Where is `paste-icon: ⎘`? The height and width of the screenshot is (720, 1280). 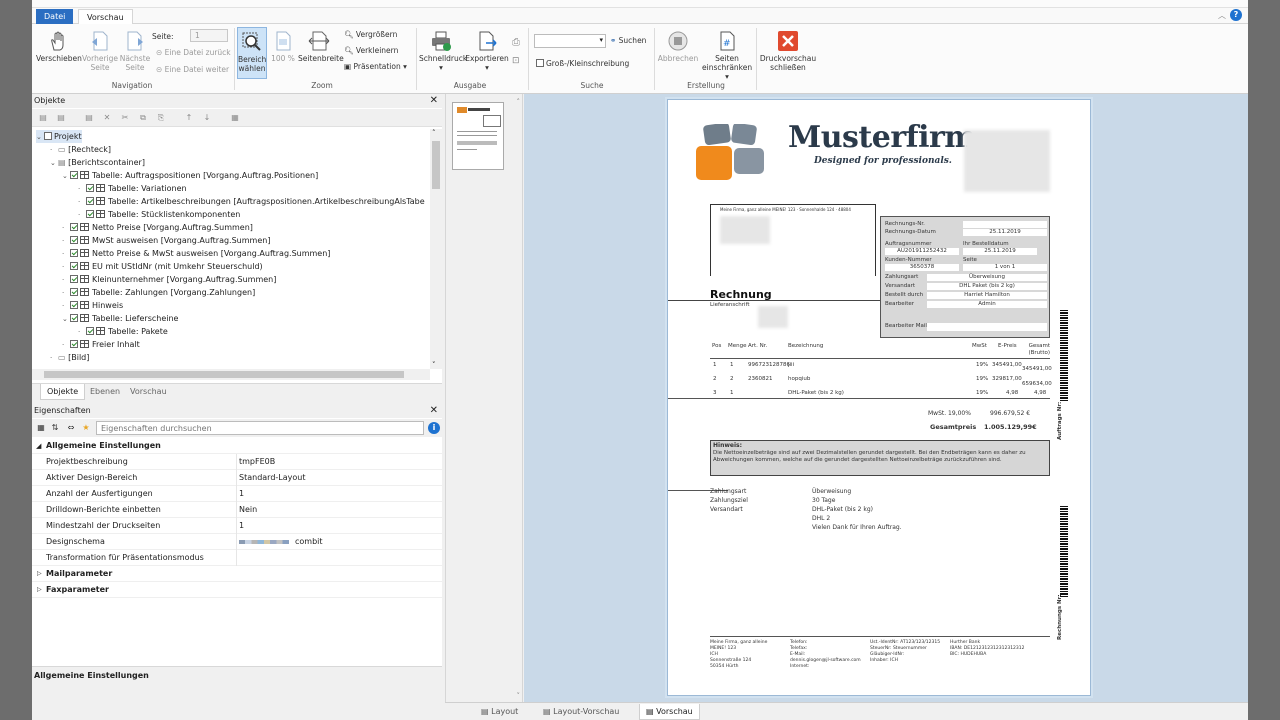
paste-icon: ⎘ is located at coordinates (161, 118).